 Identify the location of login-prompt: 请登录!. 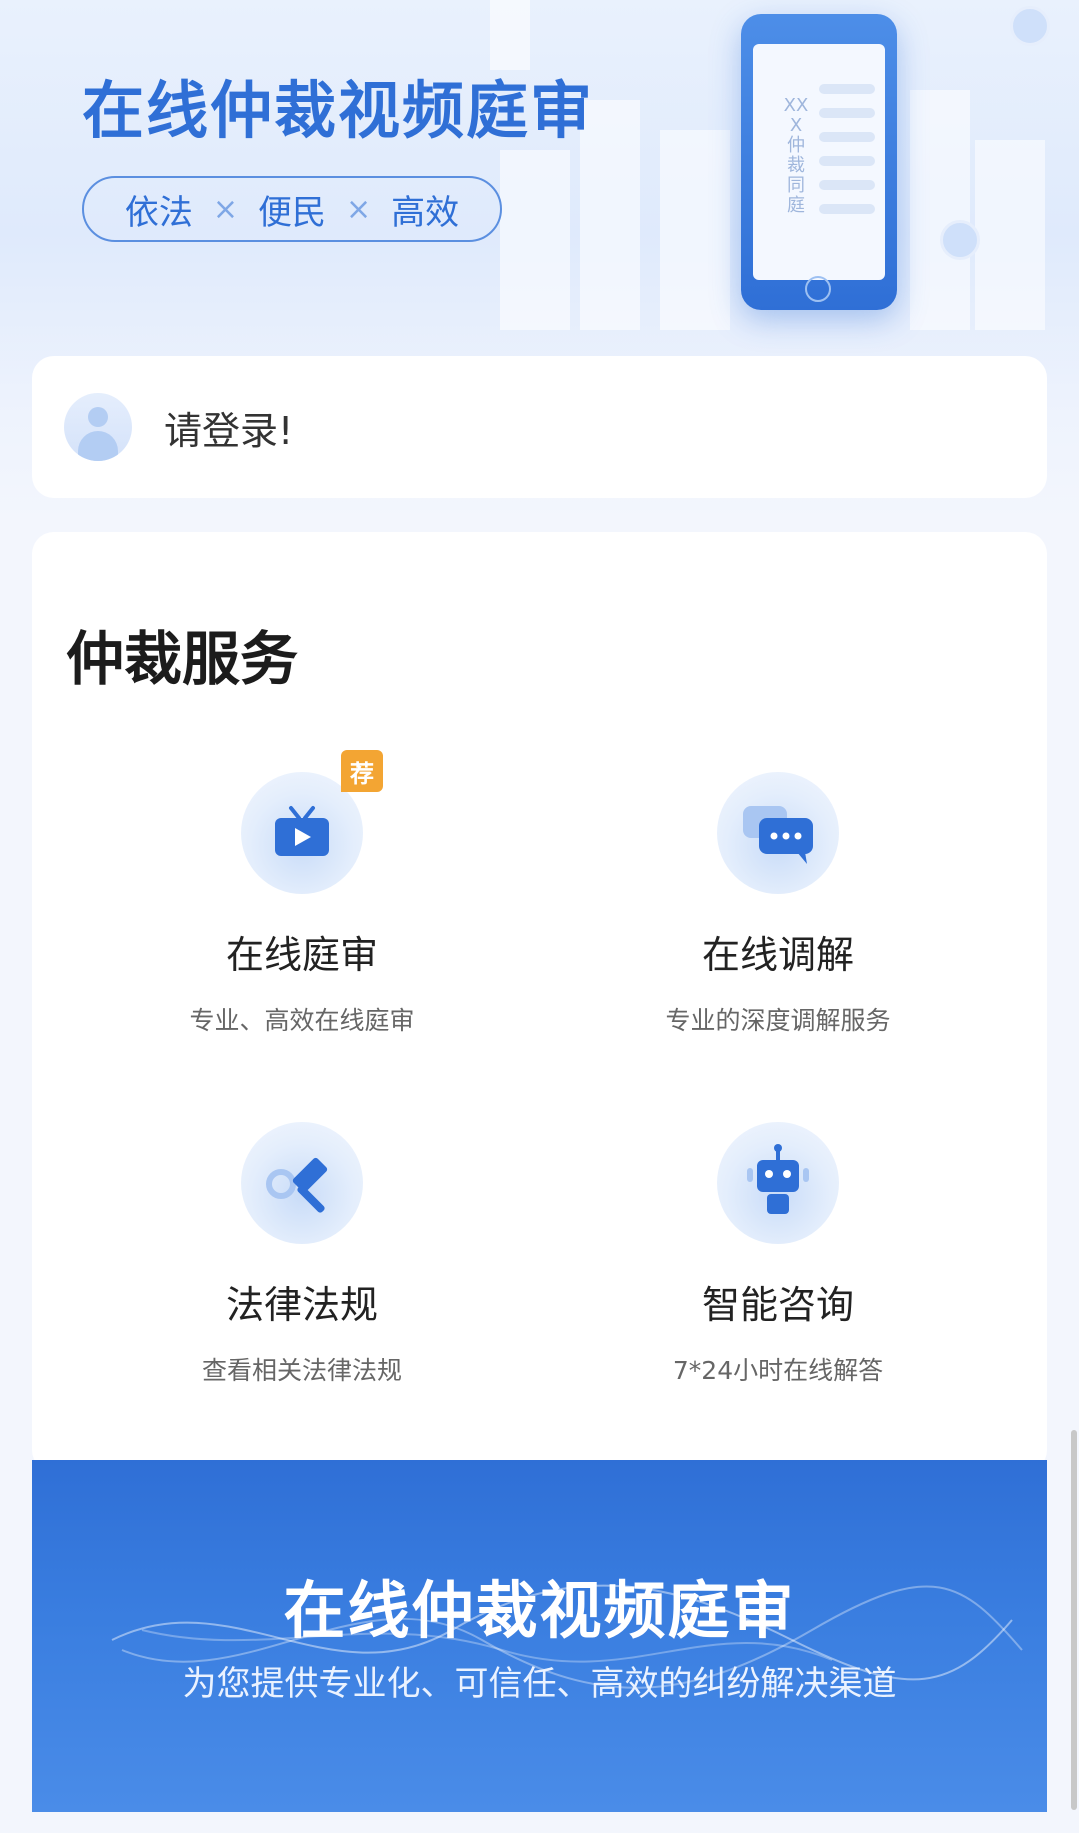
(228, 427).